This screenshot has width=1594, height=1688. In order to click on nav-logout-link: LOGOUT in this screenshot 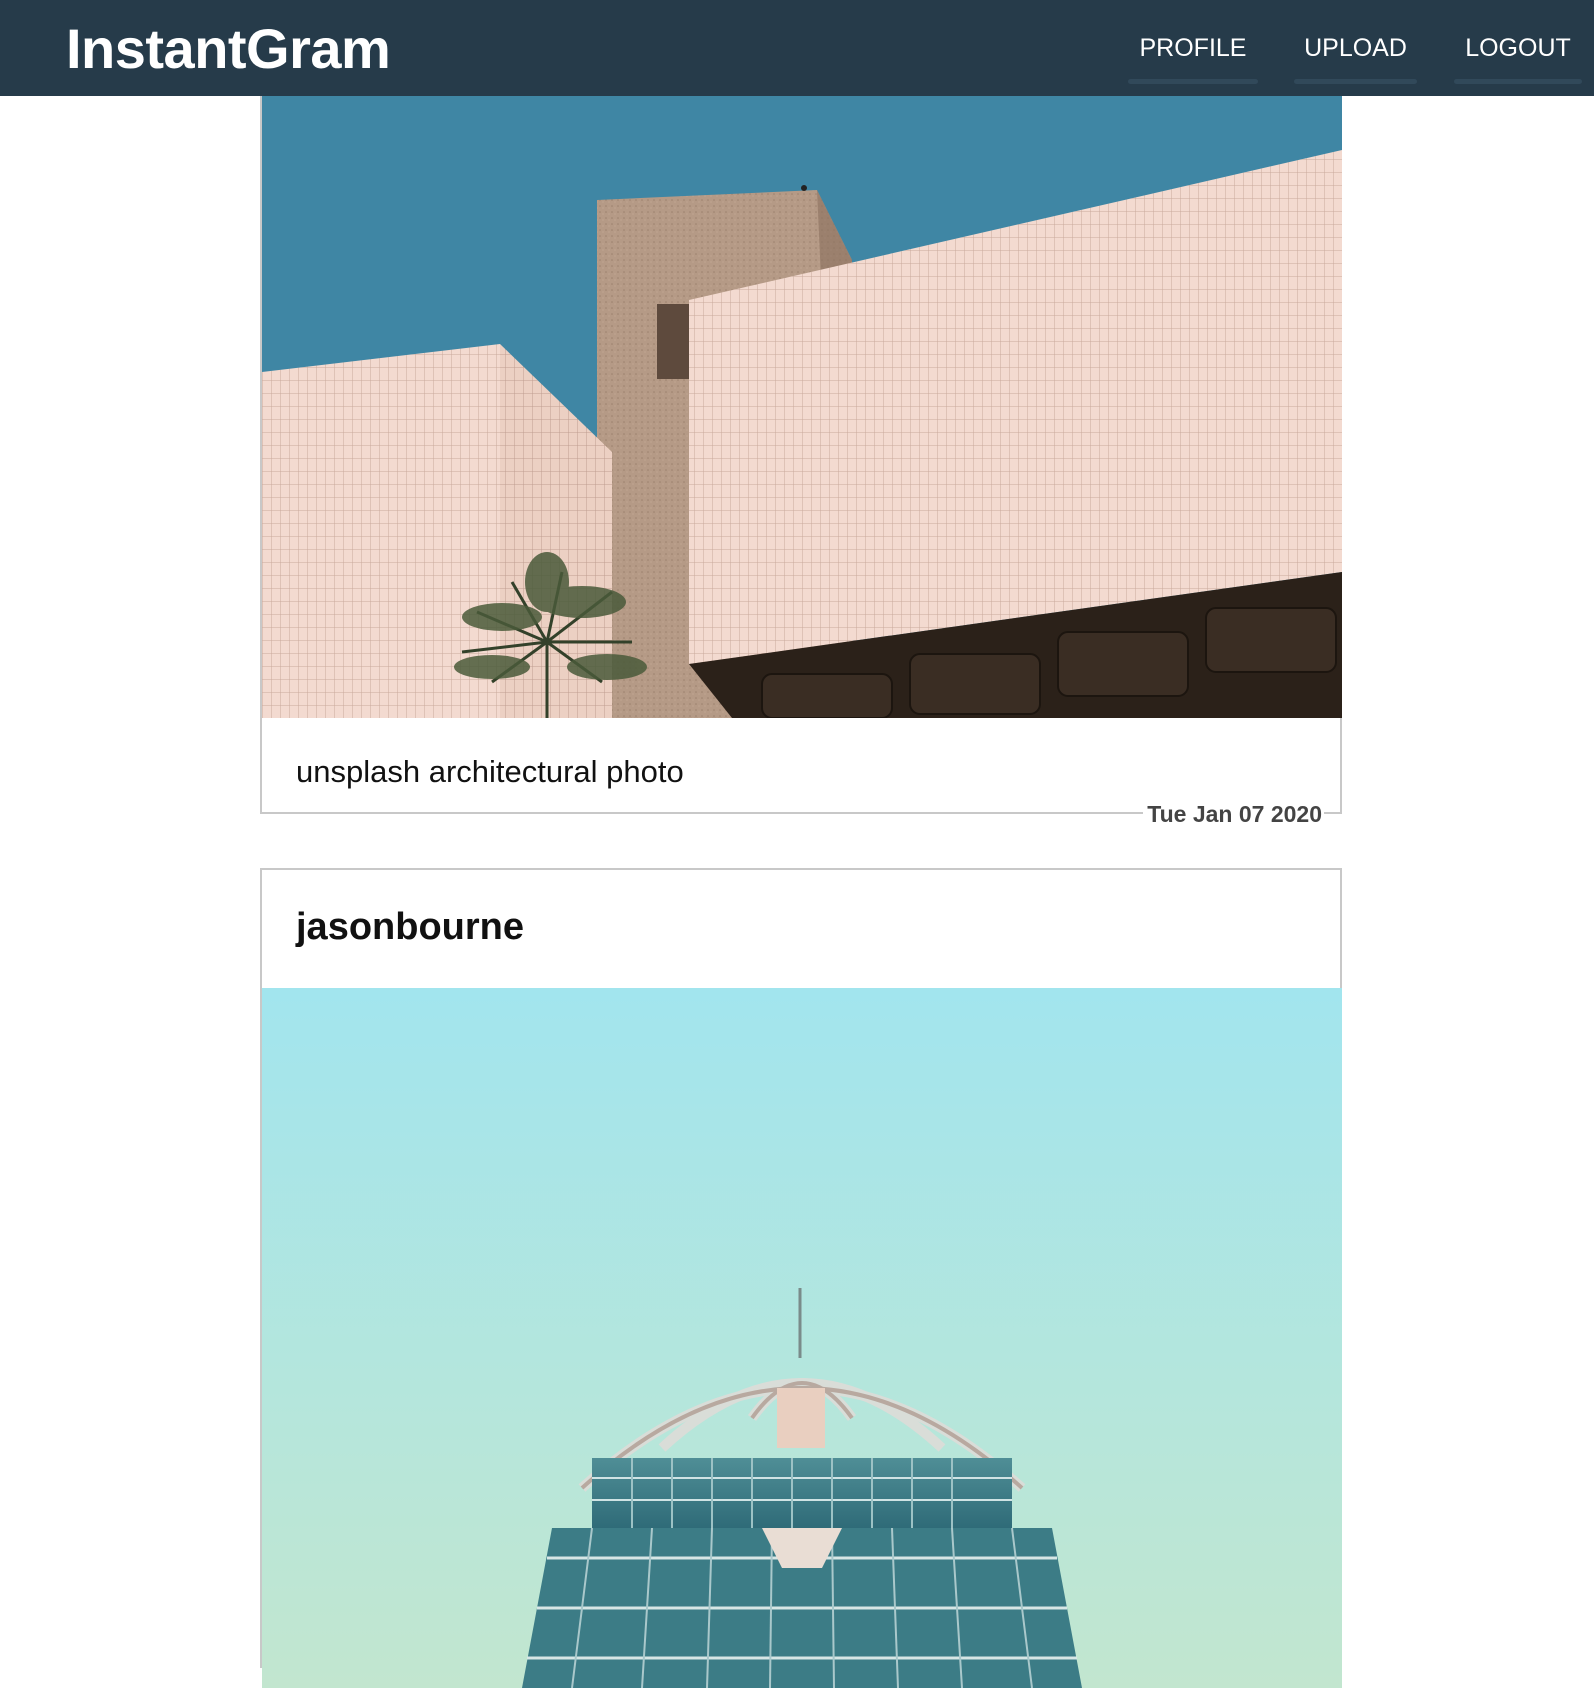, I will do `click(1518, 59)`.